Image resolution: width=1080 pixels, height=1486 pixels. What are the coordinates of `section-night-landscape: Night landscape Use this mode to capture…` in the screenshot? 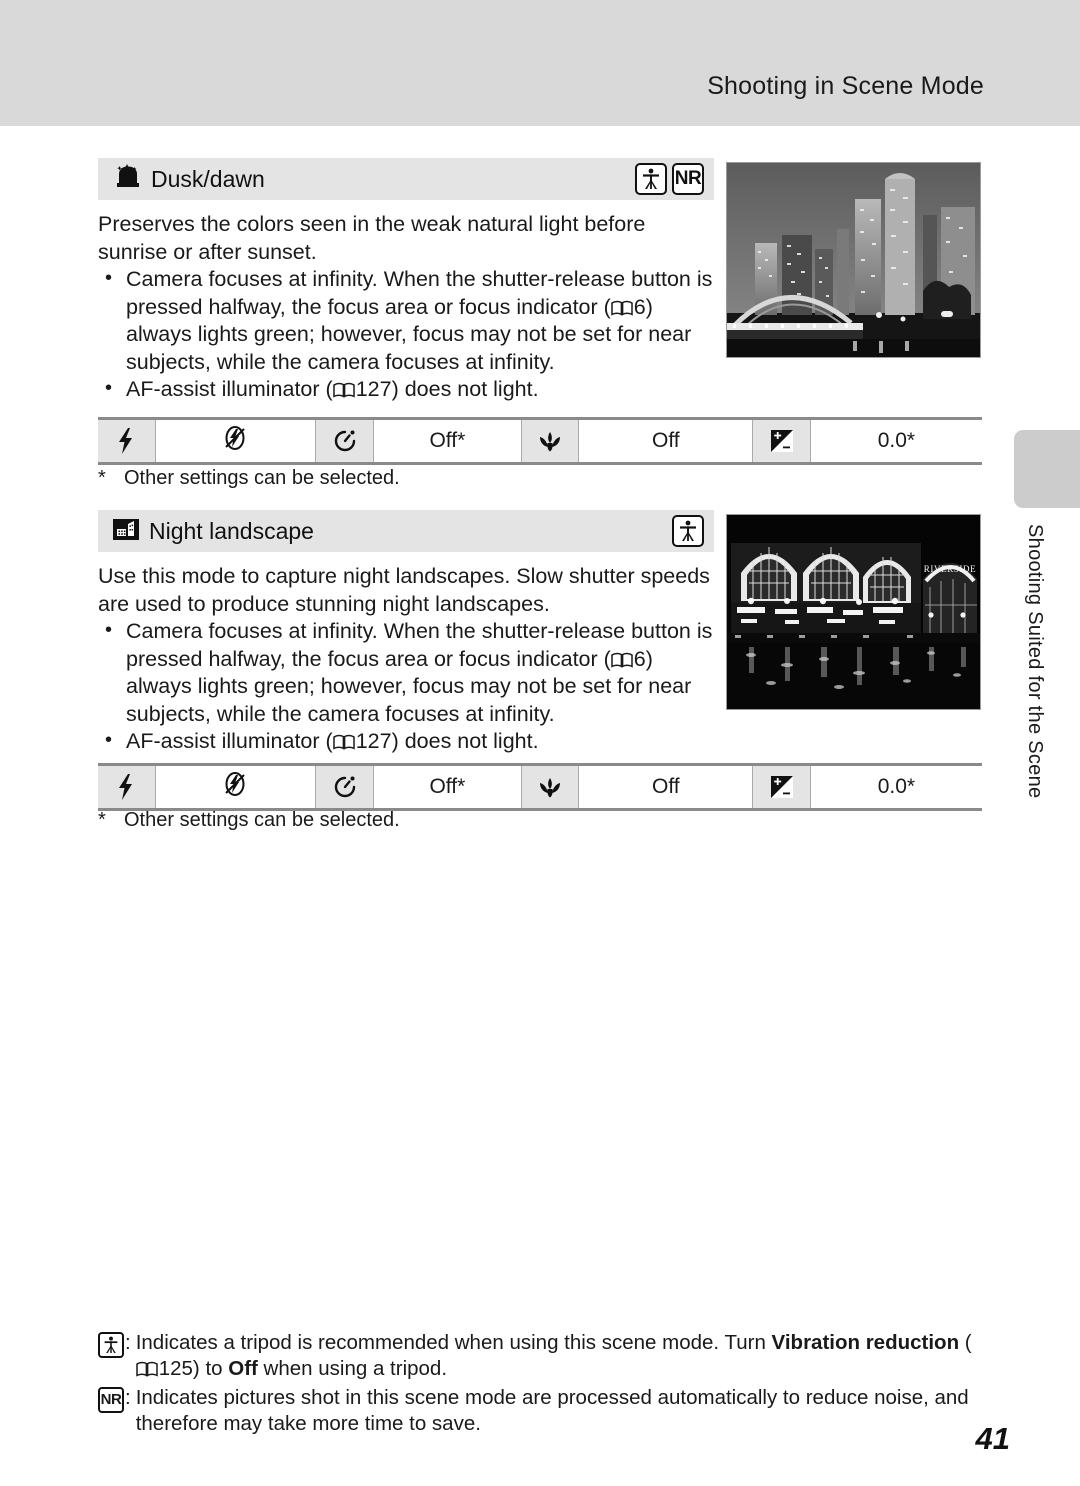 It's located at (408, 633).